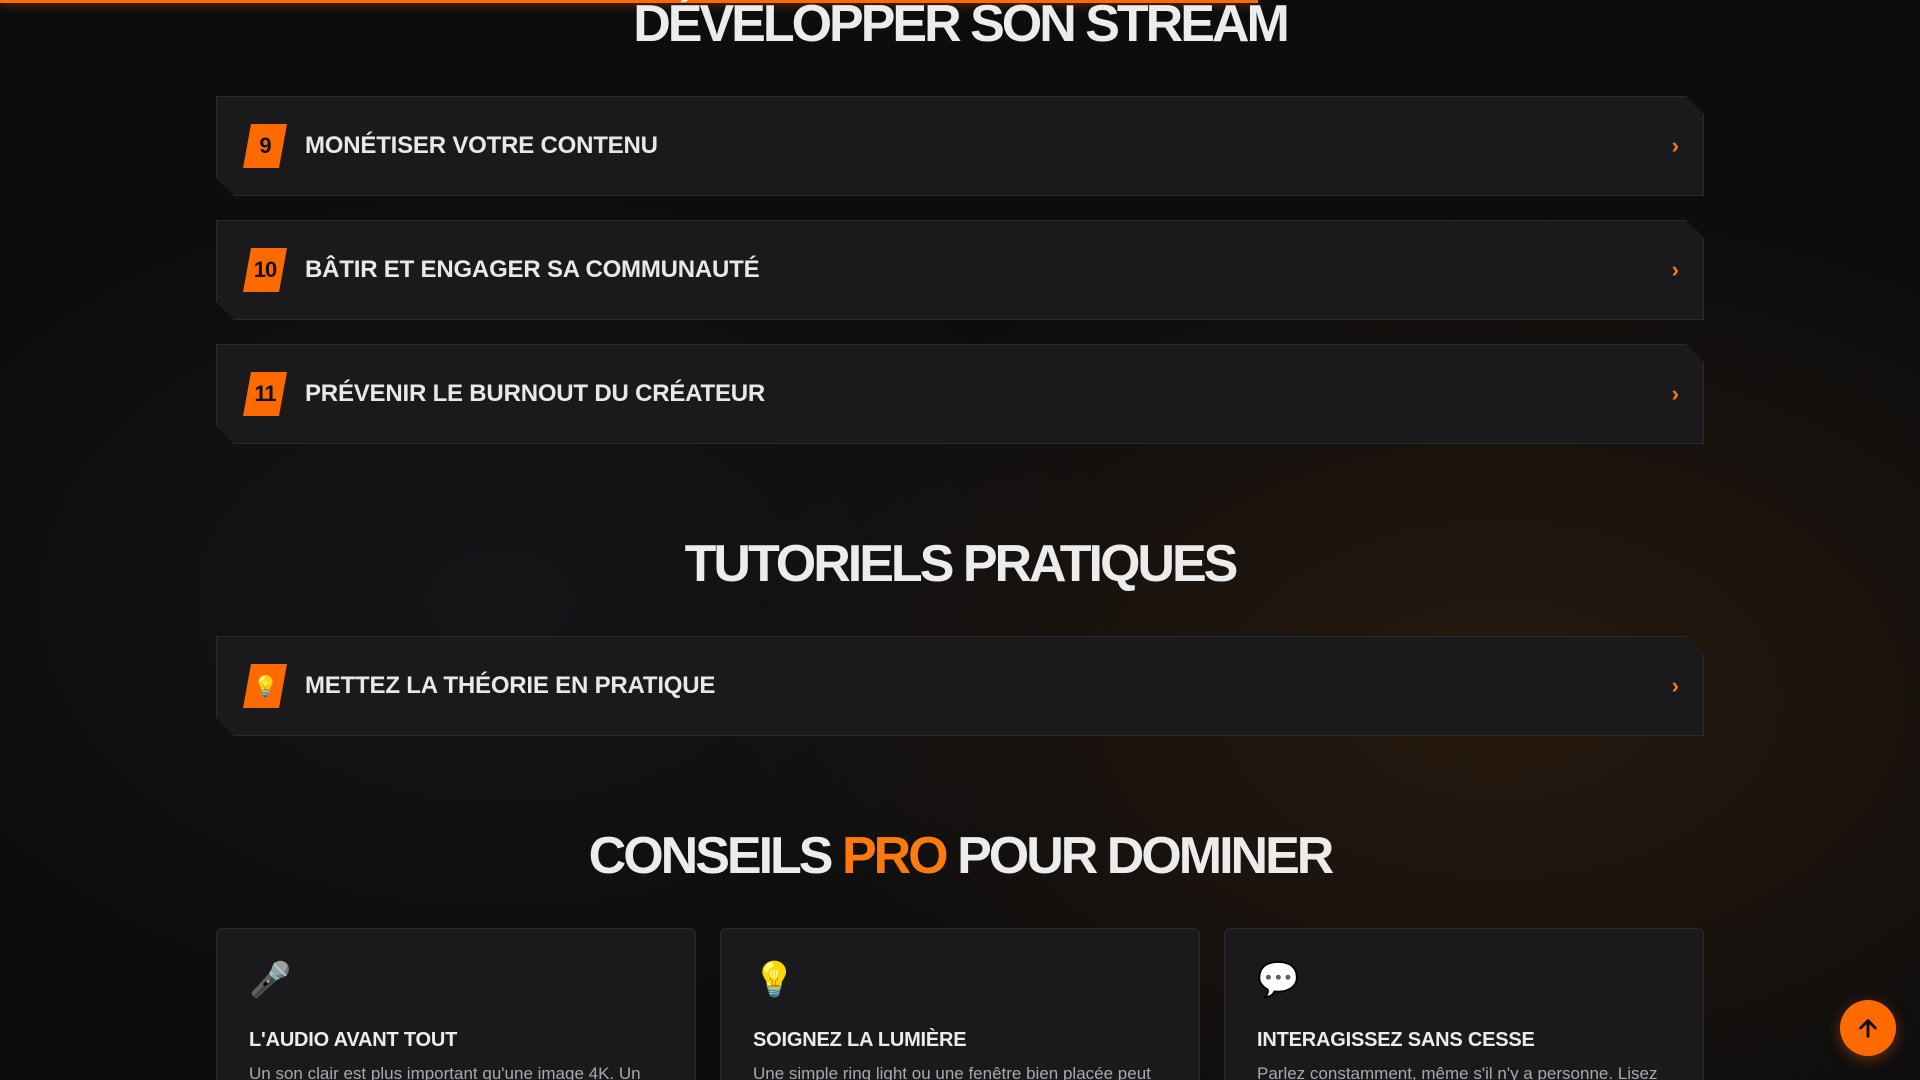  What do you see at coordinates (535, 393) in the screenshot?
I see `module-title: PRÉVENIR LE BURNOUT DU CRÉATEUR` at bounding box center [535, 393].